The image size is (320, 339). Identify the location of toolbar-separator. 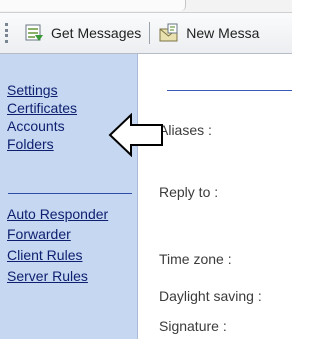
(150, 33).